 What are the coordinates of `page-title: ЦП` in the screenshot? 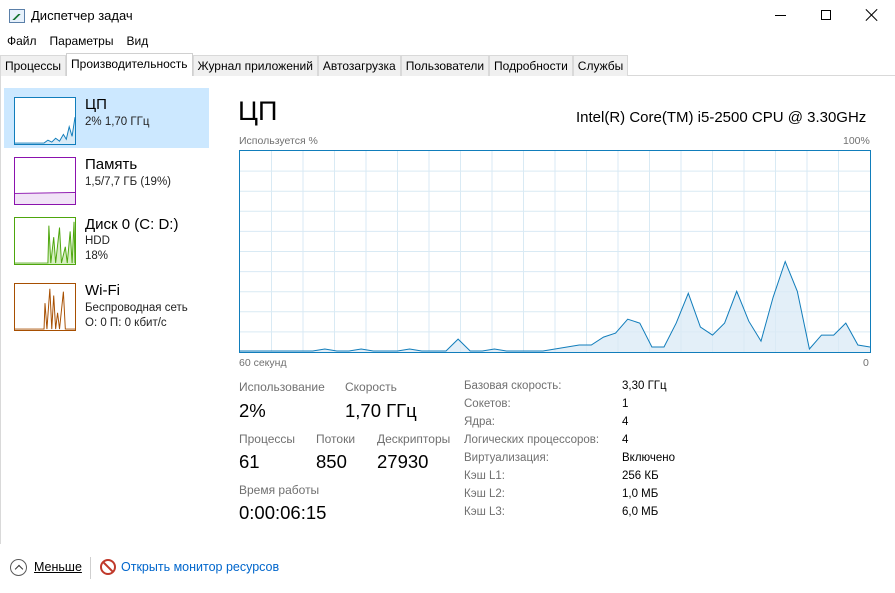 It's located at (258, 111).